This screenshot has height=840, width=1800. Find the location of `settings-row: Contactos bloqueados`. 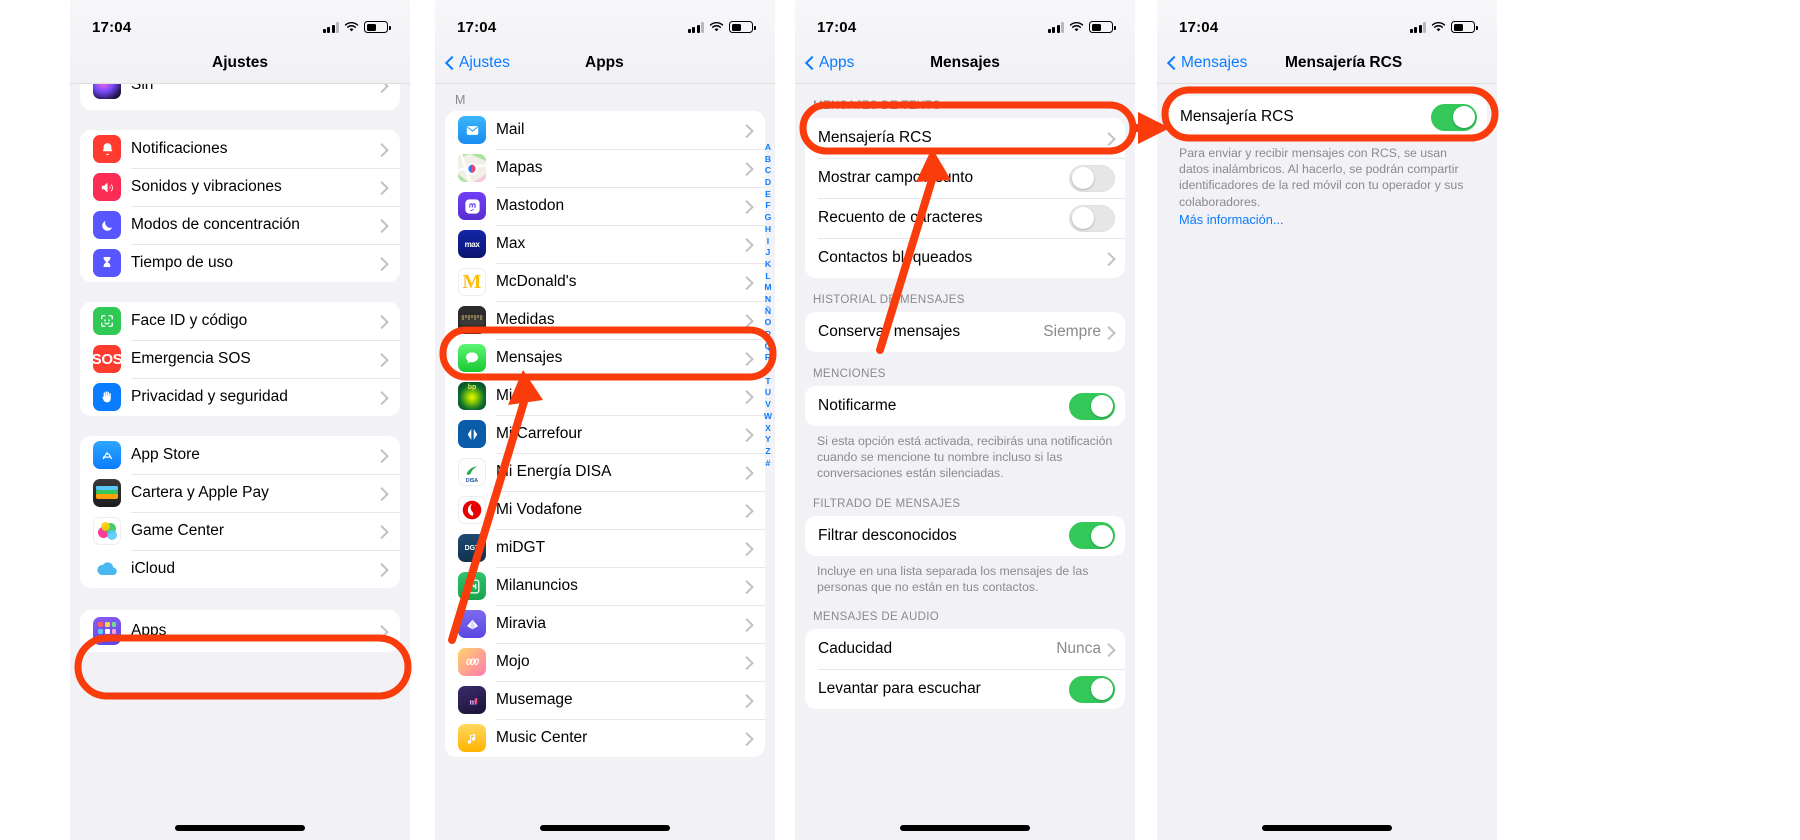

settings-row: Contactos bloqueados is located at coordinates (965, 258).